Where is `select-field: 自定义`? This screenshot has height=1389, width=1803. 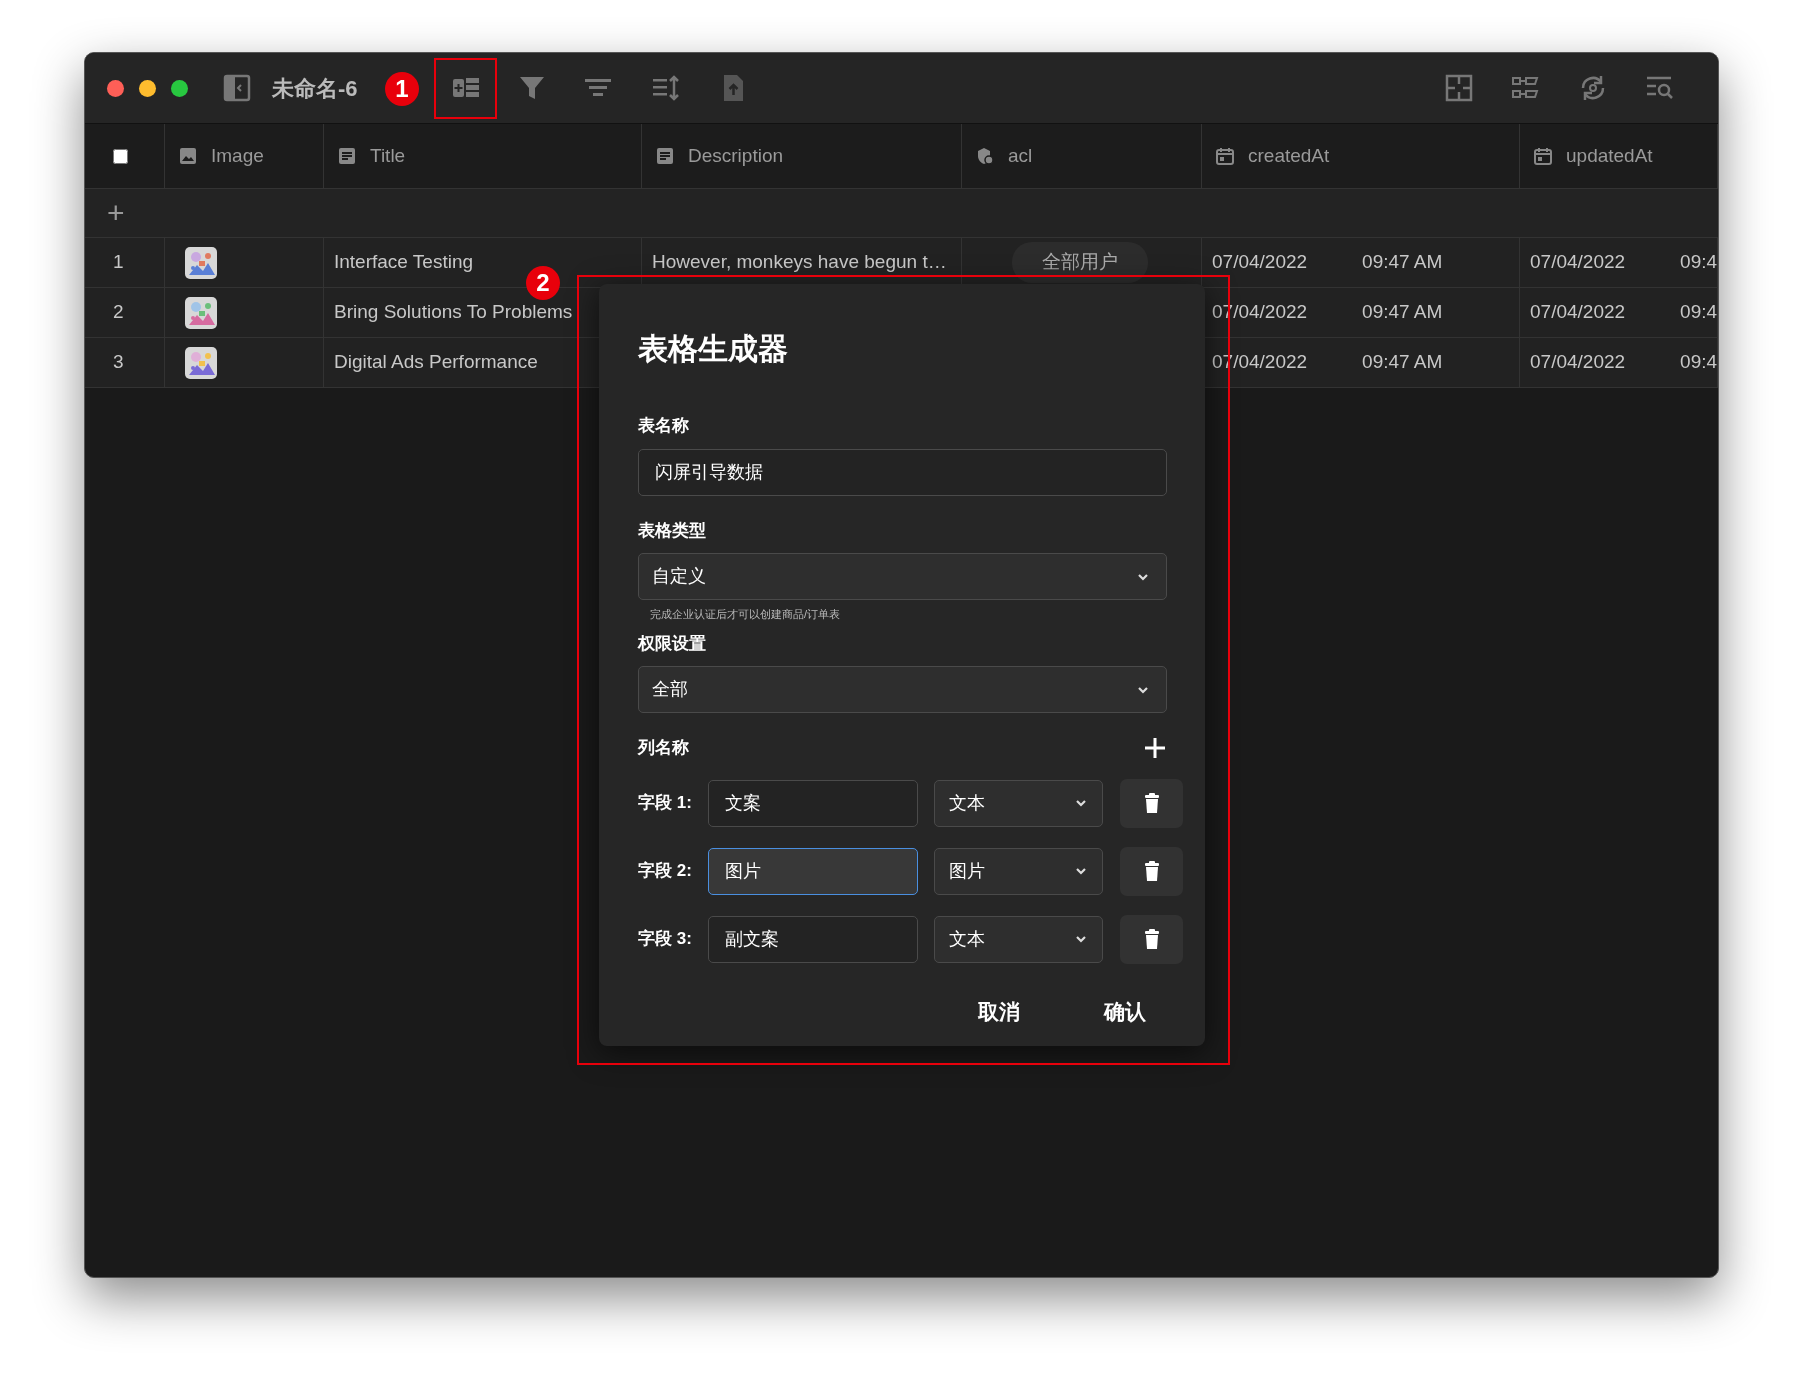 select-field: 自定义 is located at coordinates (902, 576).